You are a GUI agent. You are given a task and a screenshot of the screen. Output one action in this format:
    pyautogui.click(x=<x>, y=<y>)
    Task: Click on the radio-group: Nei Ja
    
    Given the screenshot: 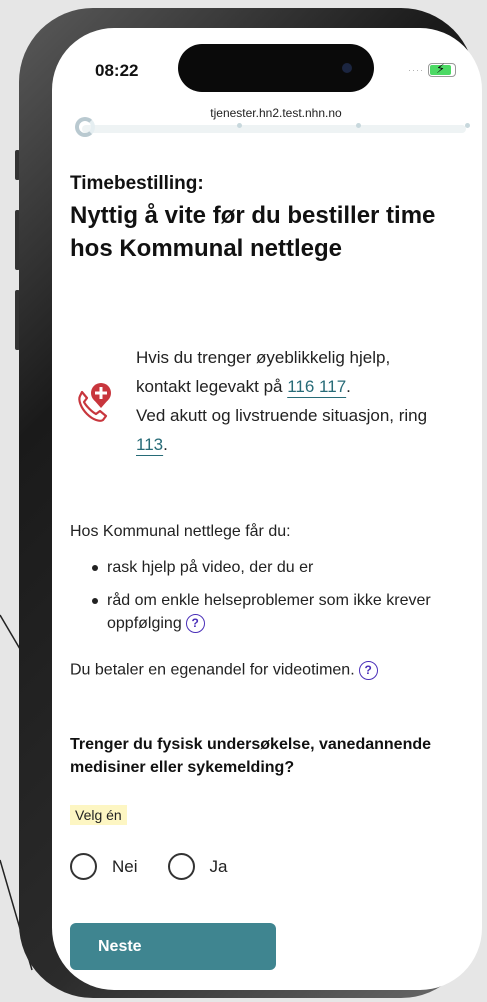 What is the action you would take?
    pyautogui.click(x=163, y=866)
    